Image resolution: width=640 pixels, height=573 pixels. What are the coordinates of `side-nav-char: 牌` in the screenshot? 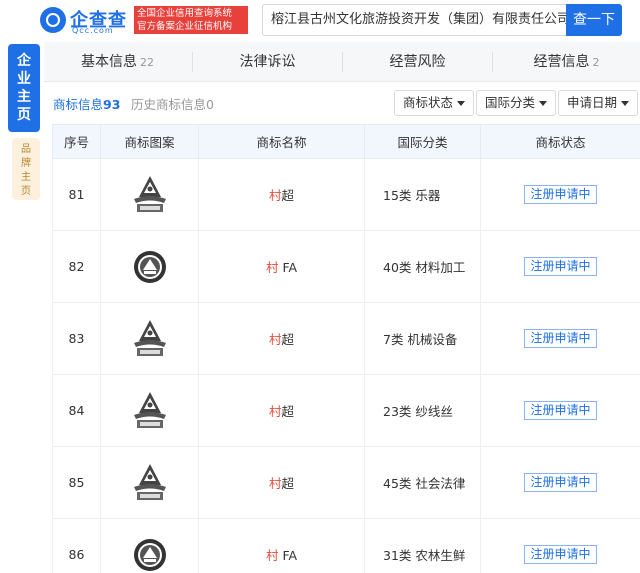 It's located at (26, 163).